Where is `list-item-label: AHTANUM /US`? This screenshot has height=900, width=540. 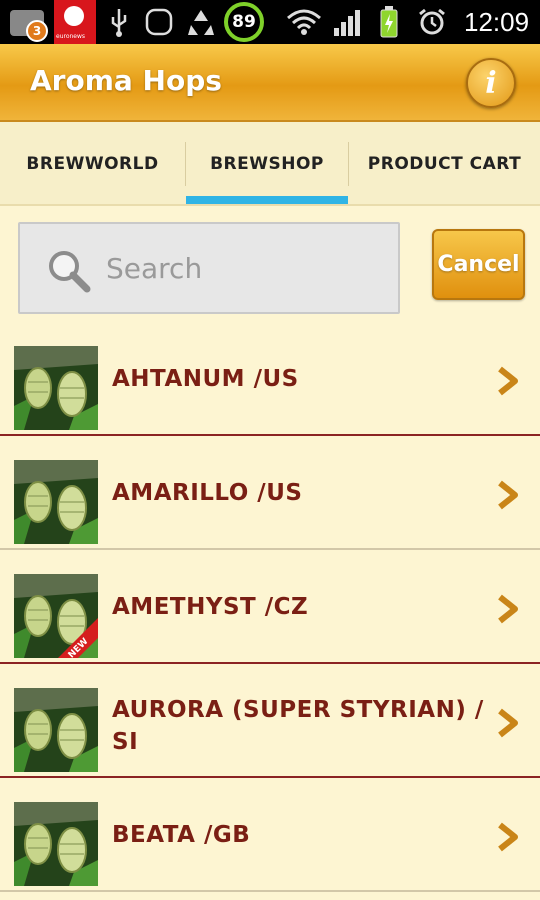 list-item-label: AHTANUM /US is located at coordinates (205, 379).